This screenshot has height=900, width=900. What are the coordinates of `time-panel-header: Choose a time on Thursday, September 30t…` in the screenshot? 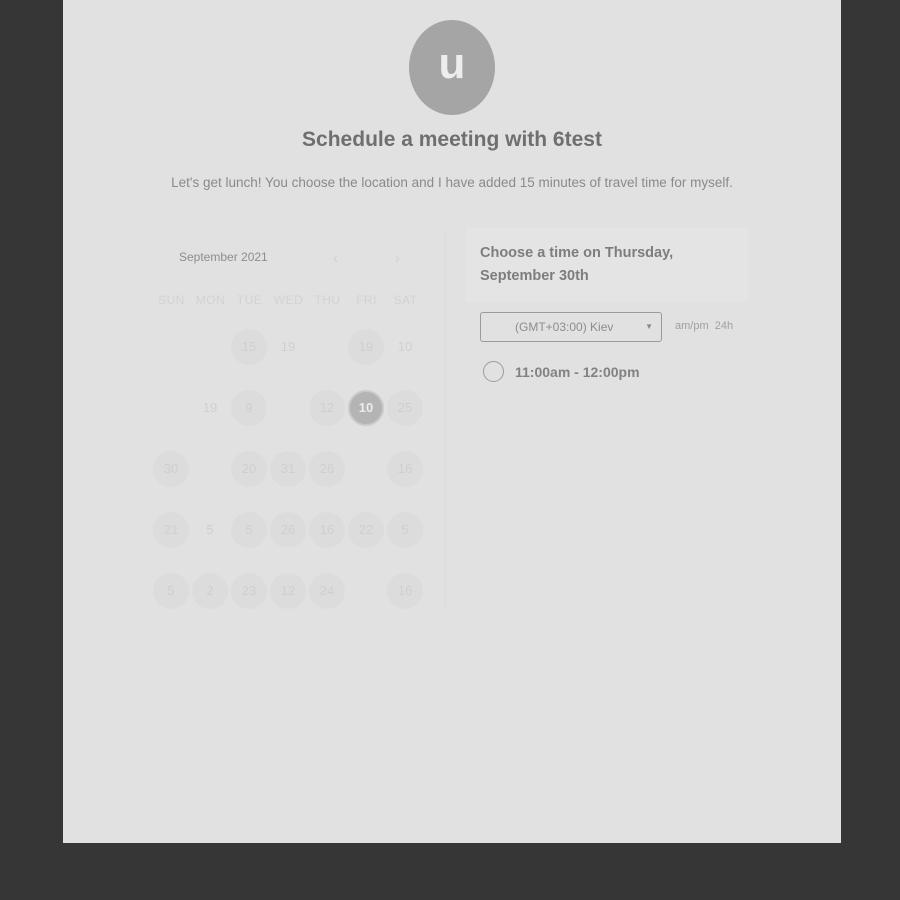 It's located at (607, 265).